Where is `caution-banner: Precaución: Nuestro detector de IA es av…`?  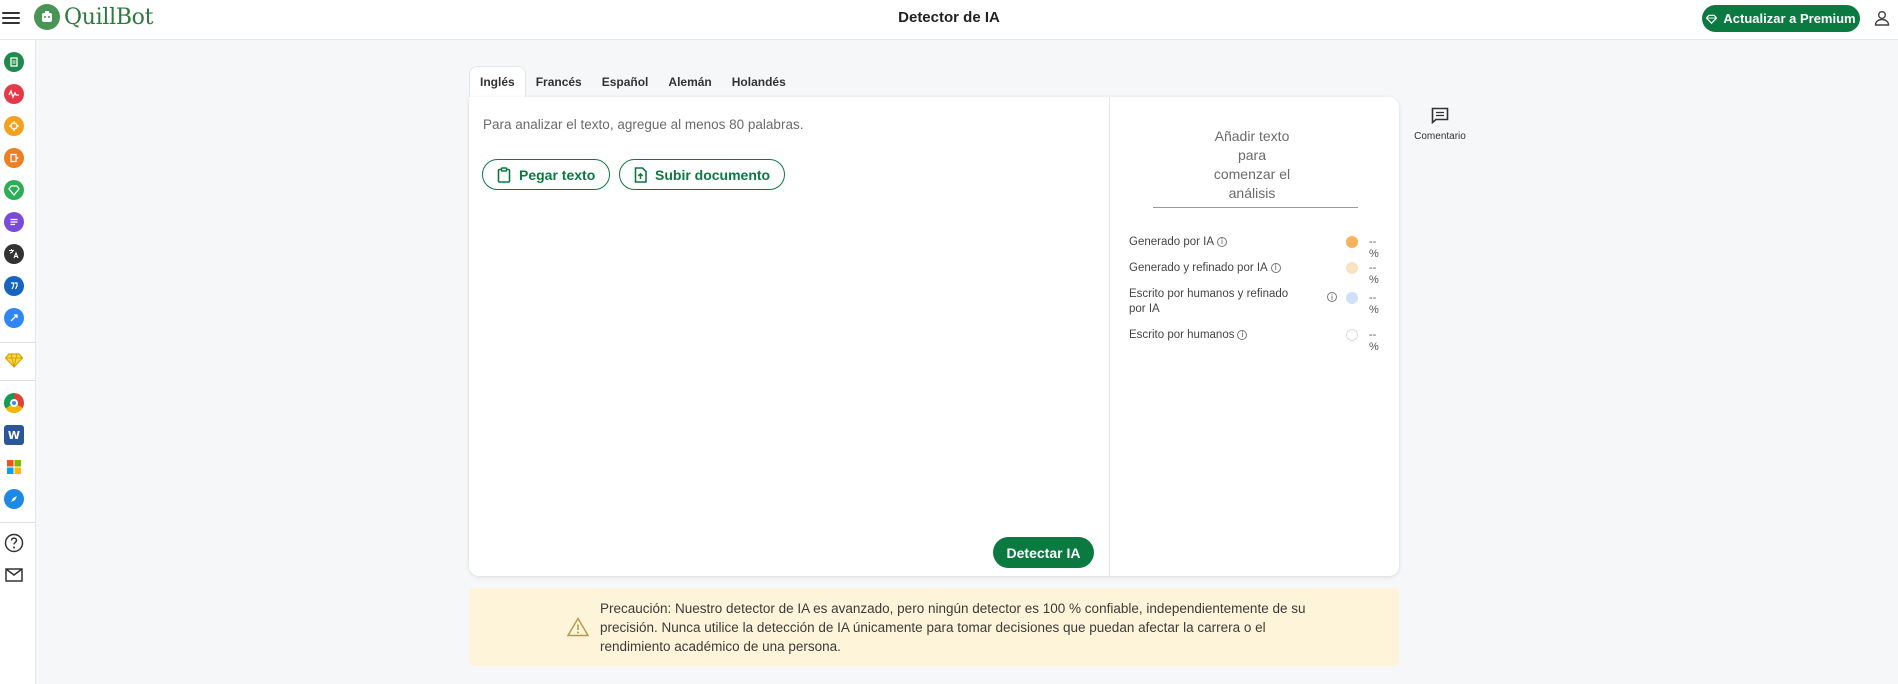
caution-banner: Precaución: Nuestro detector de IA es av… is located at coordinates (934, 627).